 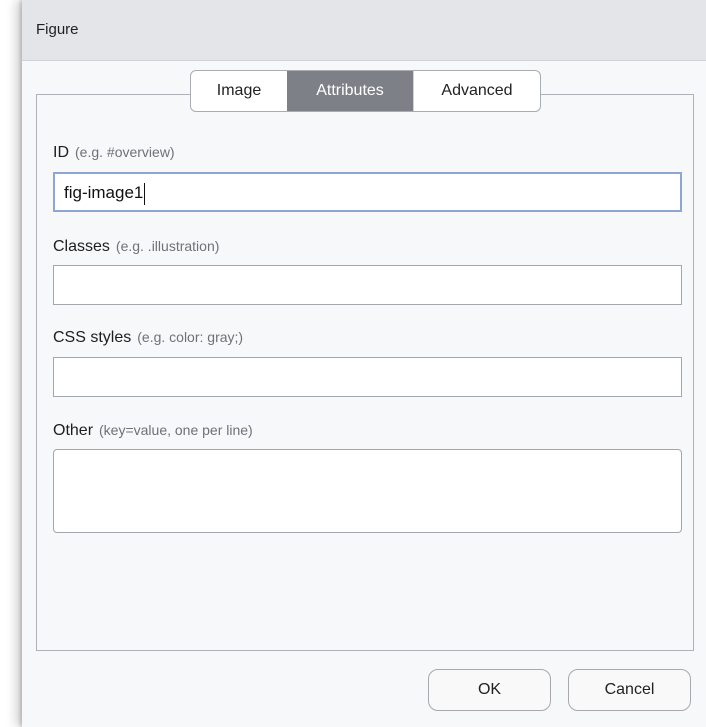 I want to click on id-field-label: ID (e.g. #overview), so click(x=114, y=153).